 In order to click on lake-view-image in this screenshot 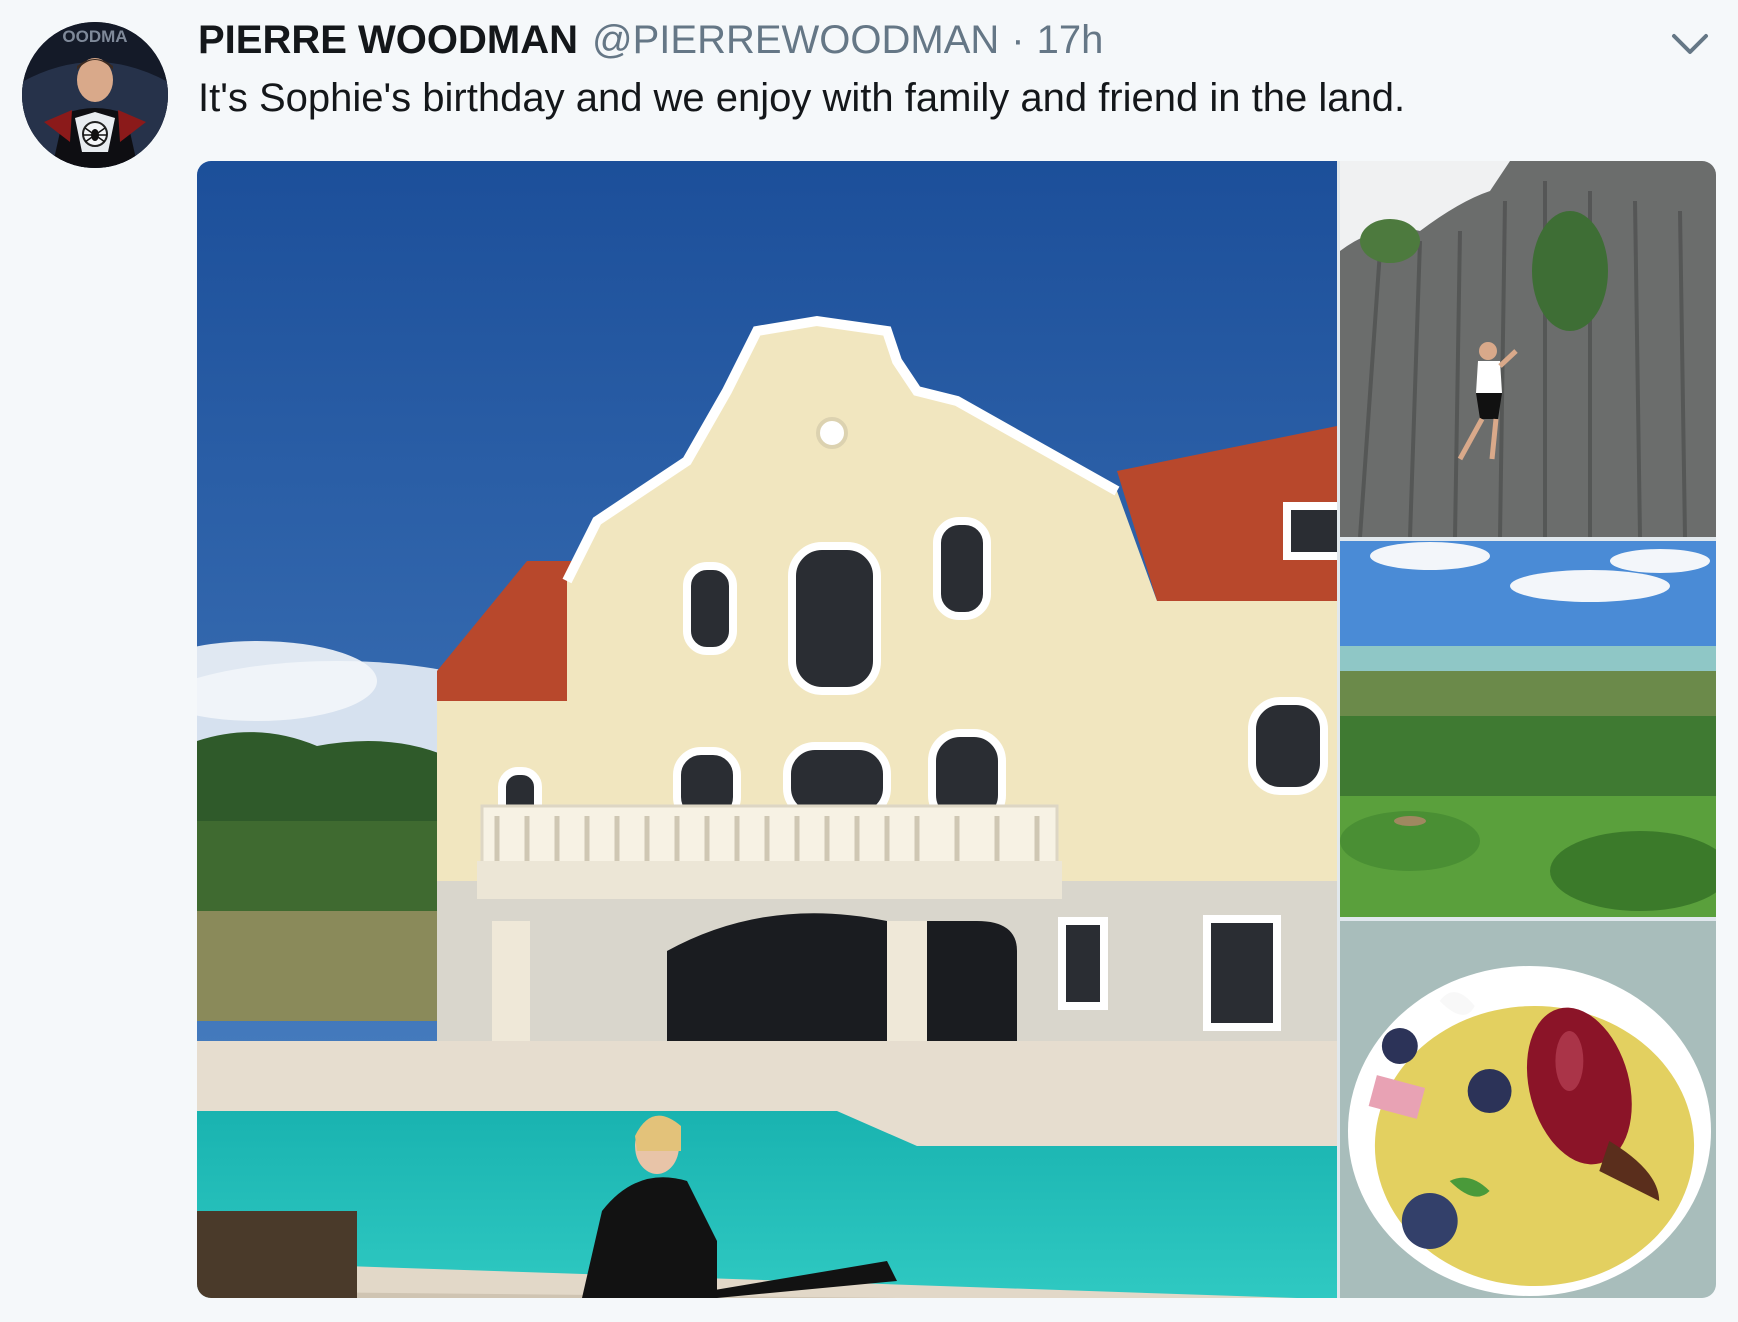, I will do `click(1528, 729)`.